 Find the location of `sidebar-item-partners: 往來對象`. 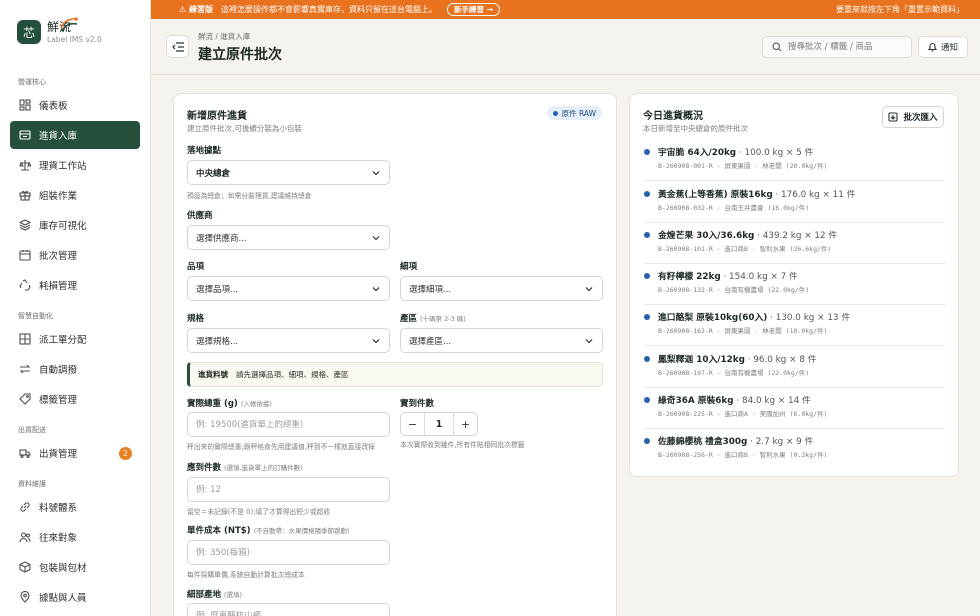

sidebar-item-partners: 往來對象 is located at coordinates (75, 537).